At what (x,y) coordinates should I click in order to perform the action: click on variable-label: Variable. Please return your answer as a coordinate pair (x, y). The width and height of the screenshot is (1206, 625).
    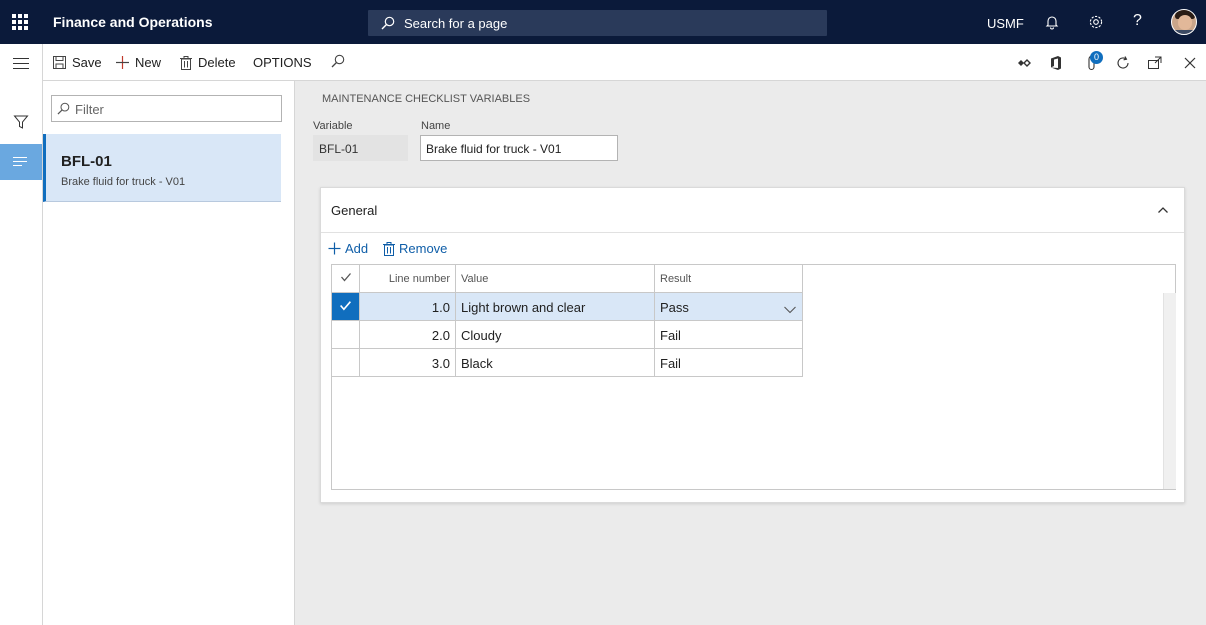
    Looking at the image, I should click on (333, 126).